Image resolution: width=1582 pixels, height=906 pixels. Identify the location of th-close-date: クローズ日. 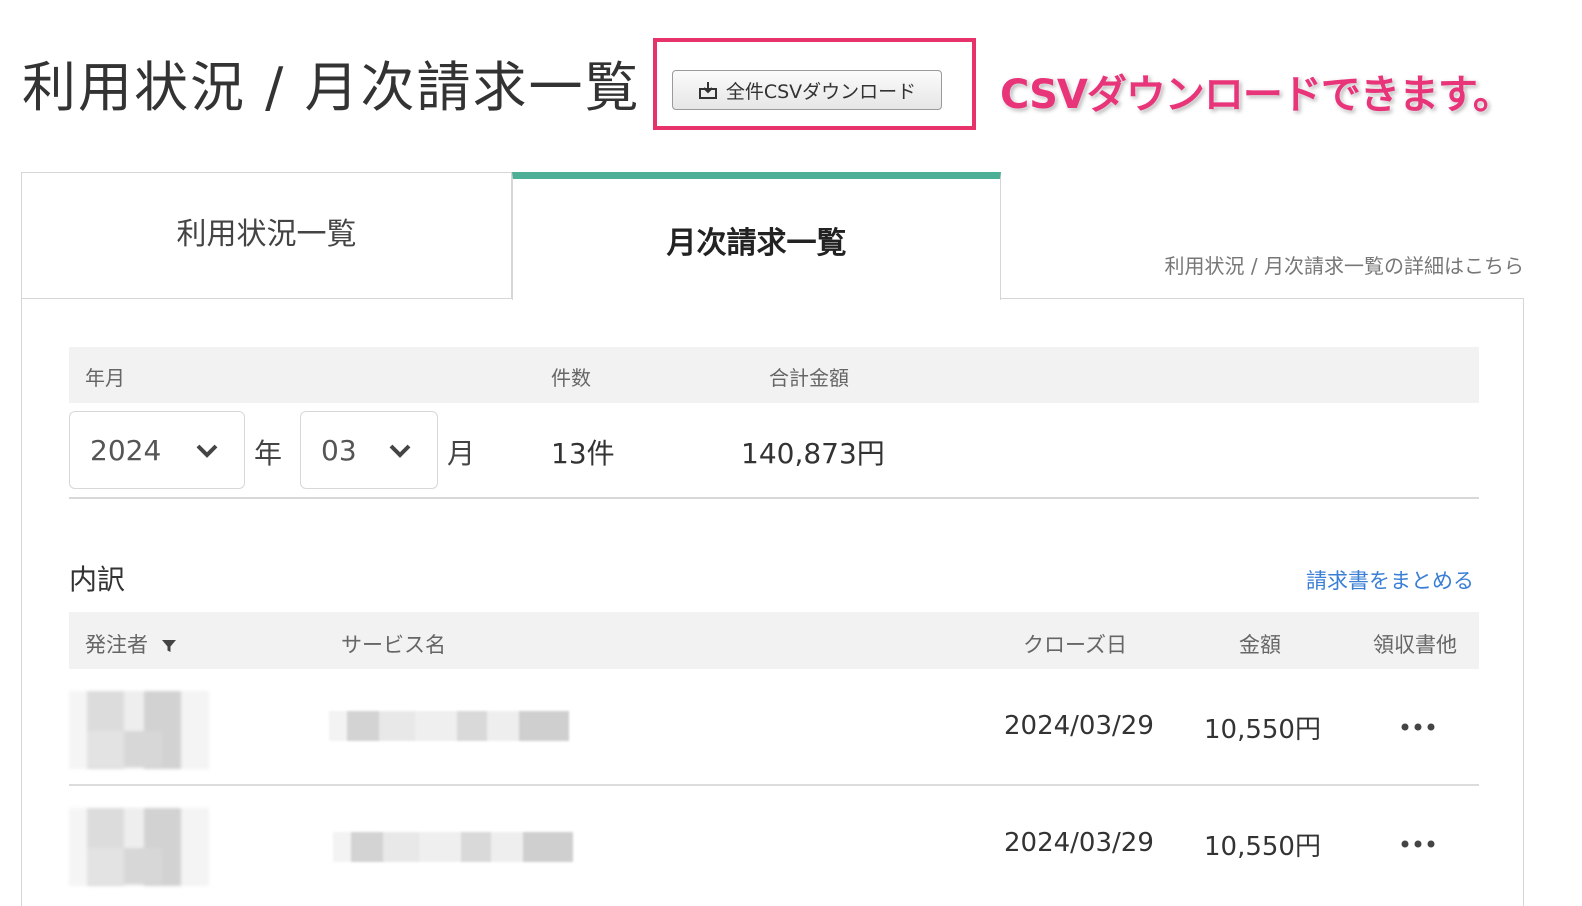
(1075, 645).